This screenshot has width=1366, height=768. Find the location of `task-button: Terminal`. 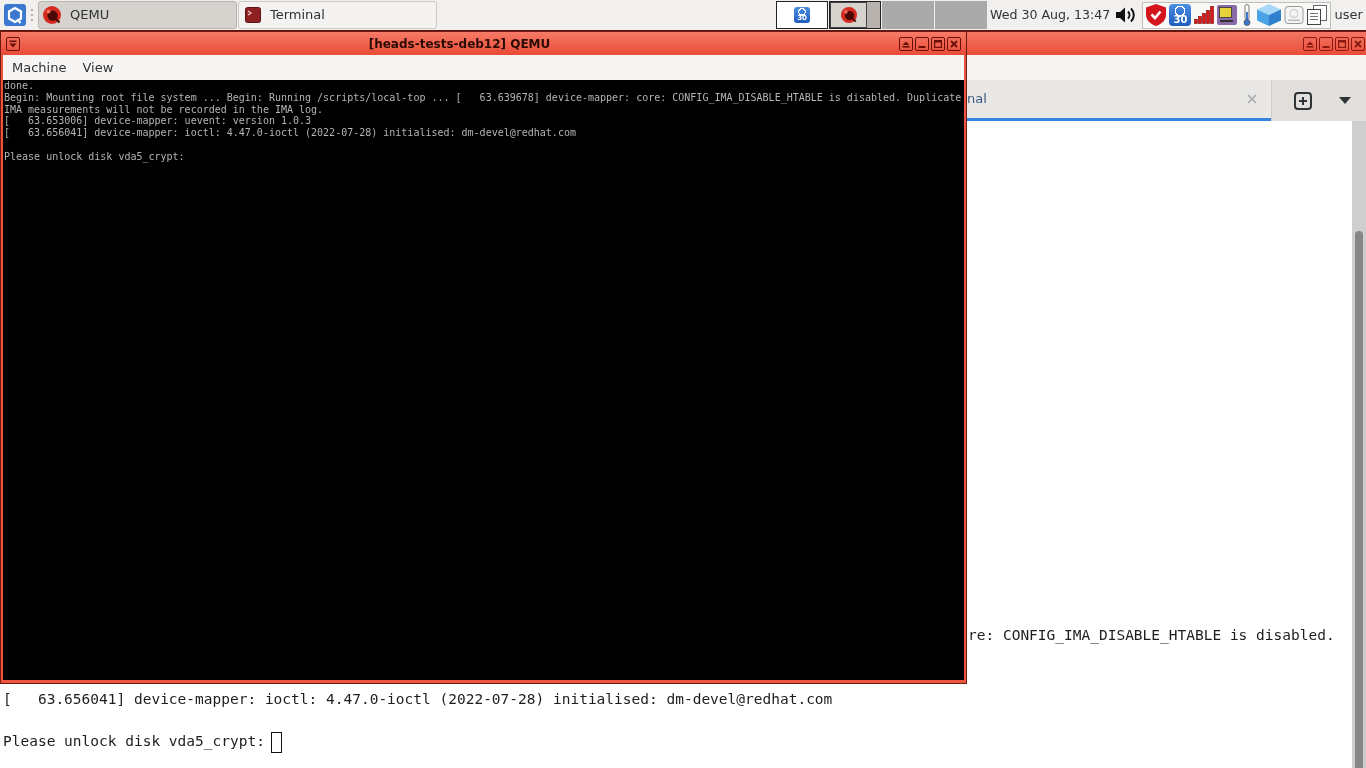

task-button: Terminal is located at coordinates (337, 15).